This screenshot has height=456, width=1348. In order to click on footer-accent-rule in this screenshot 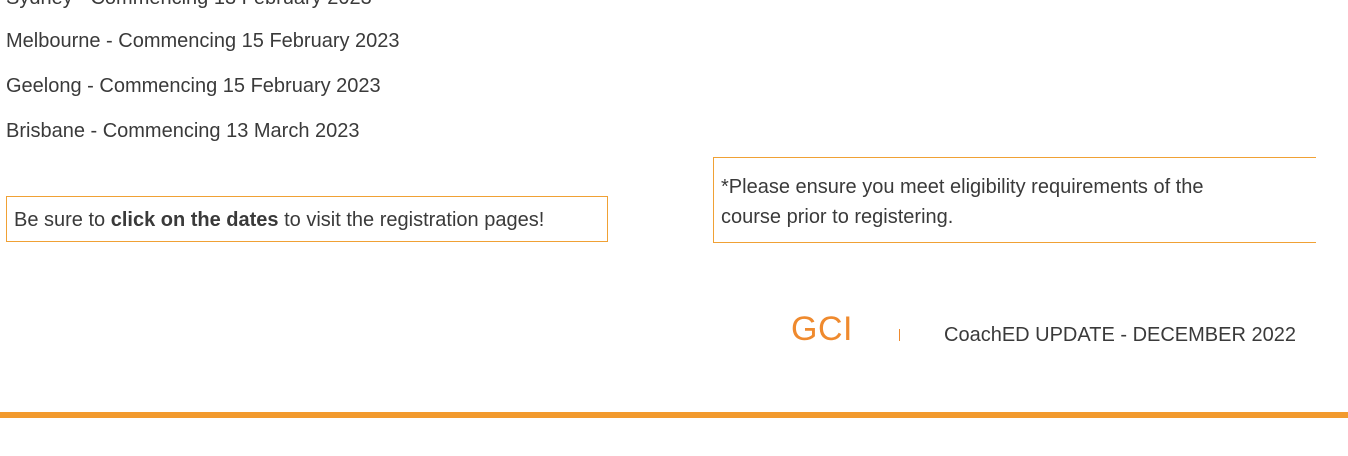, I will do `click(674, 415)`.